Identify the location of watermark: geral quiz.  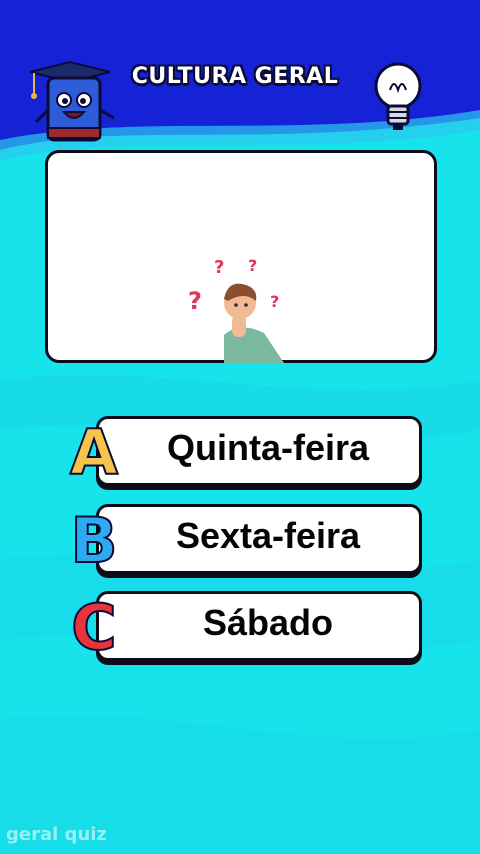
(56, 834).